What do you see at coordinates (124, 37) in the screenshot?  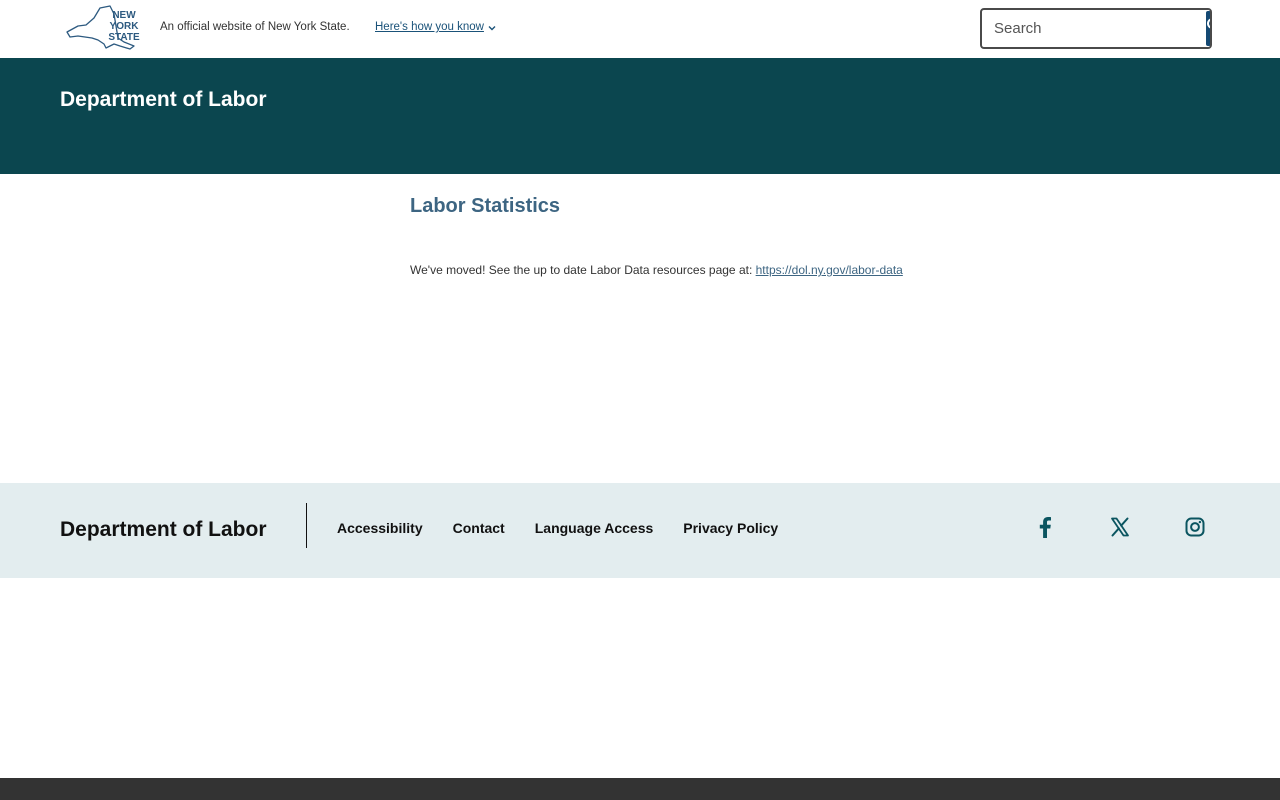 I see `logo-word-state: STATE` at bounding box center [124, 37].